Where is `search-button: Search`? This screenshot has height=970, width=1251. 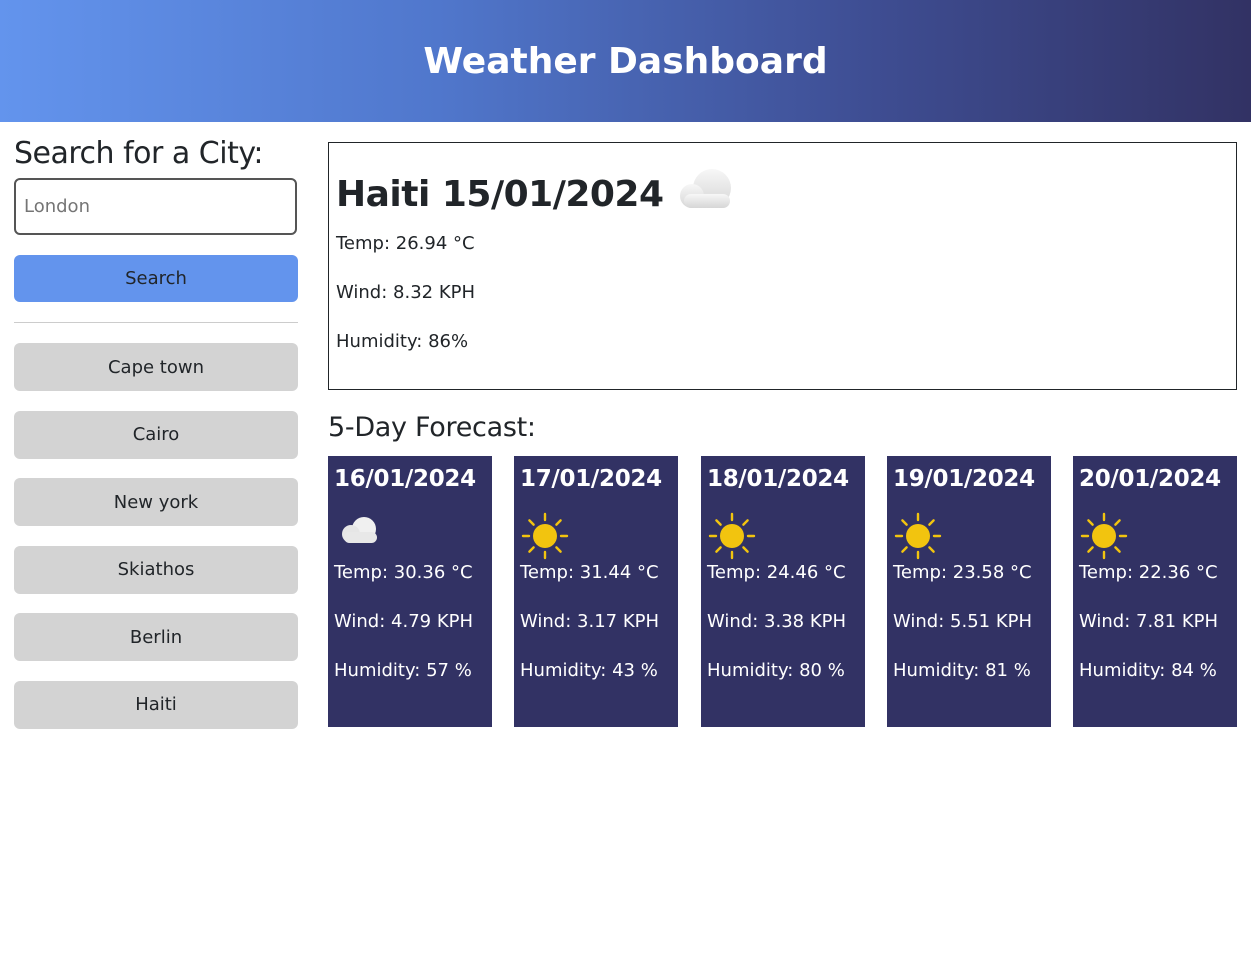 search-button: Search is located at coordinates (156, 278).